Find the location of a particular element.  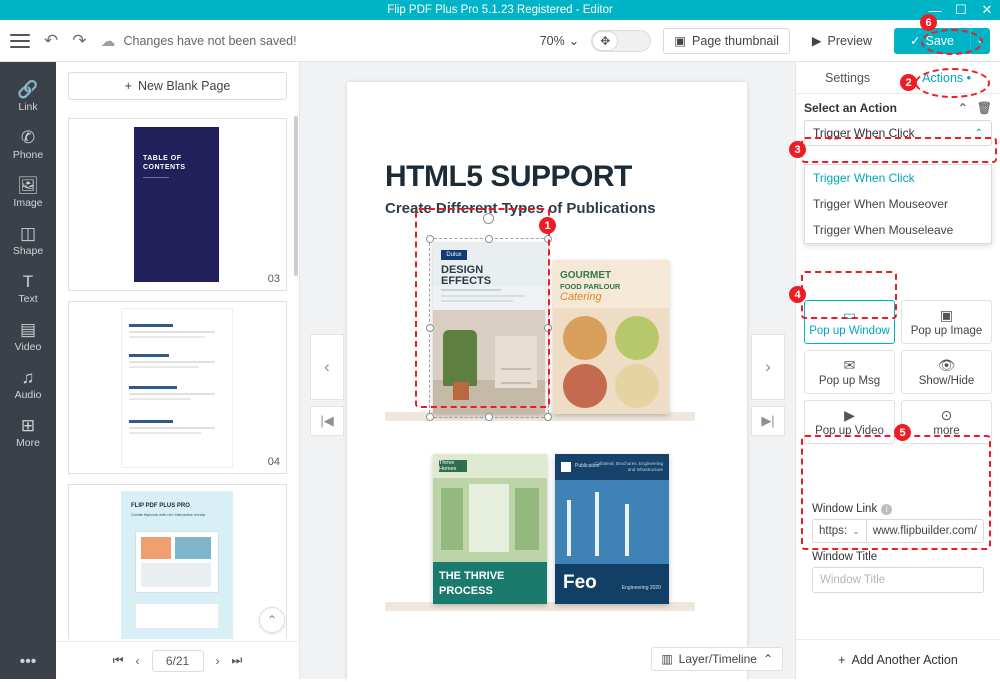

save-dropdown-caret: ⌄ is located at coordinates (980, 40).